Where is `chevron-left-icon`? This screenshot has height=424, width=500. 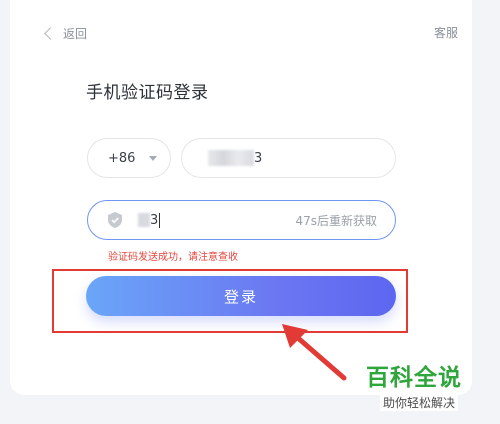
chevron-left-icon is located at coordinates (50, 33).